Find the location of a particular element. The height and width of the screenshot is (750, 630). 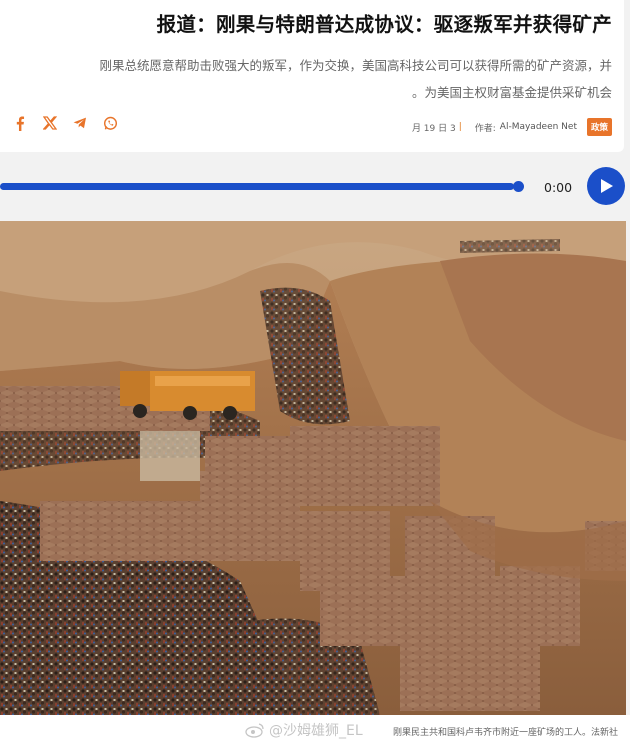

audio-progress-bar is located at coordinates (259, 186).